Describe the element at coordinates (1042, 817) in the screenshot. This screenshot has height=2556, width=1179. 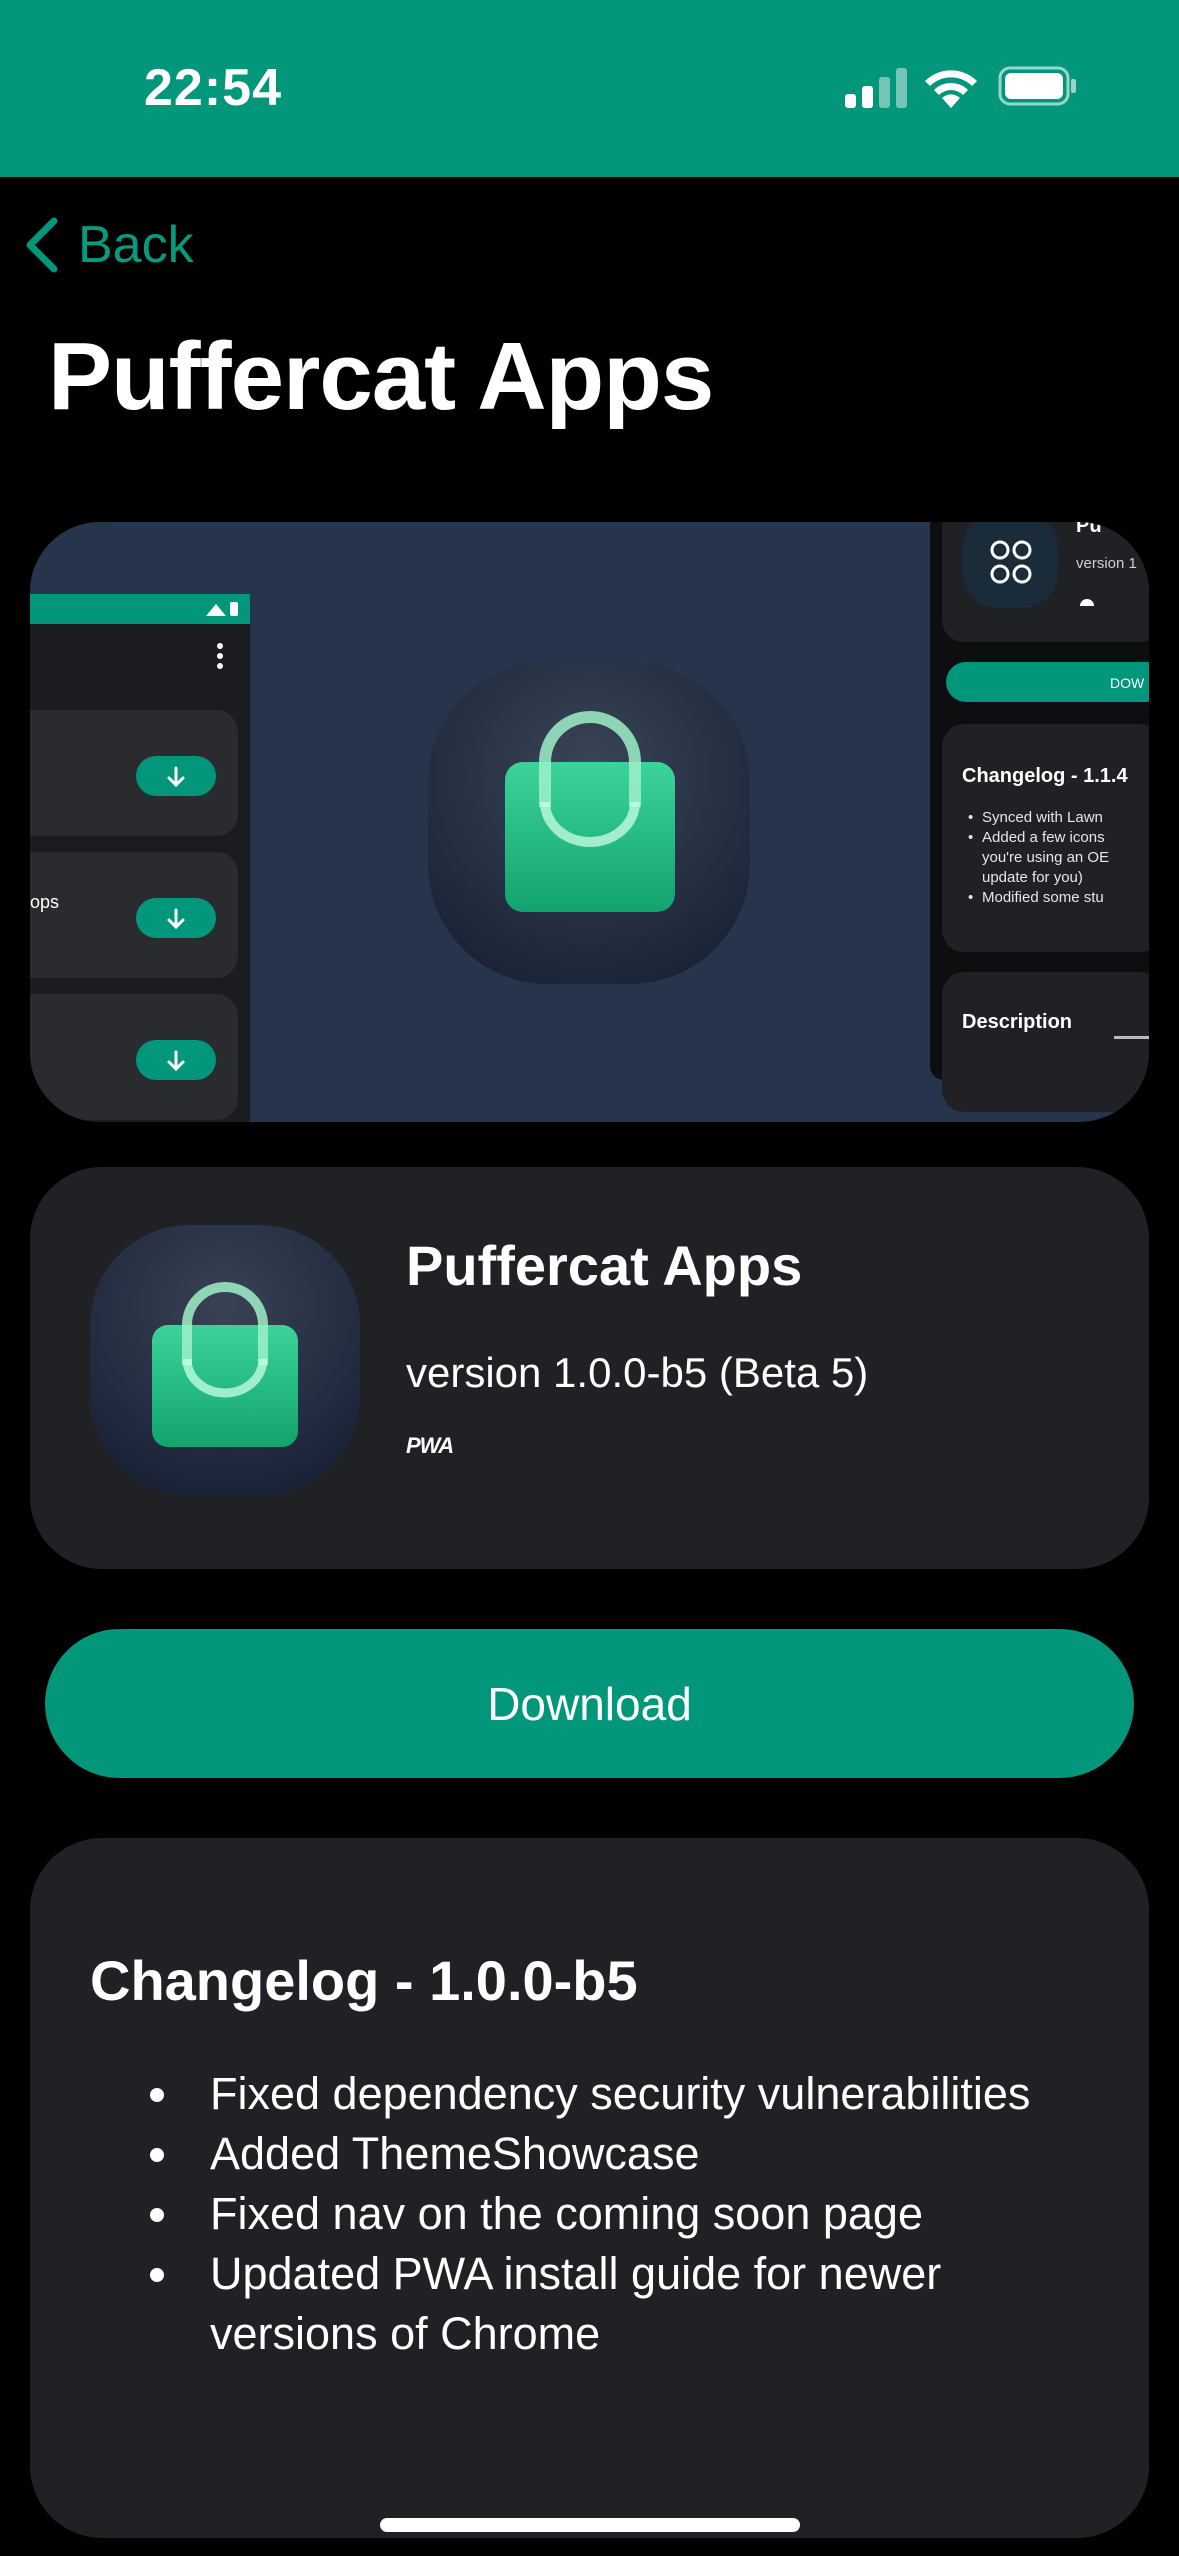
I see `hero-right-changelog-item: Synced with Lawn` at that location.